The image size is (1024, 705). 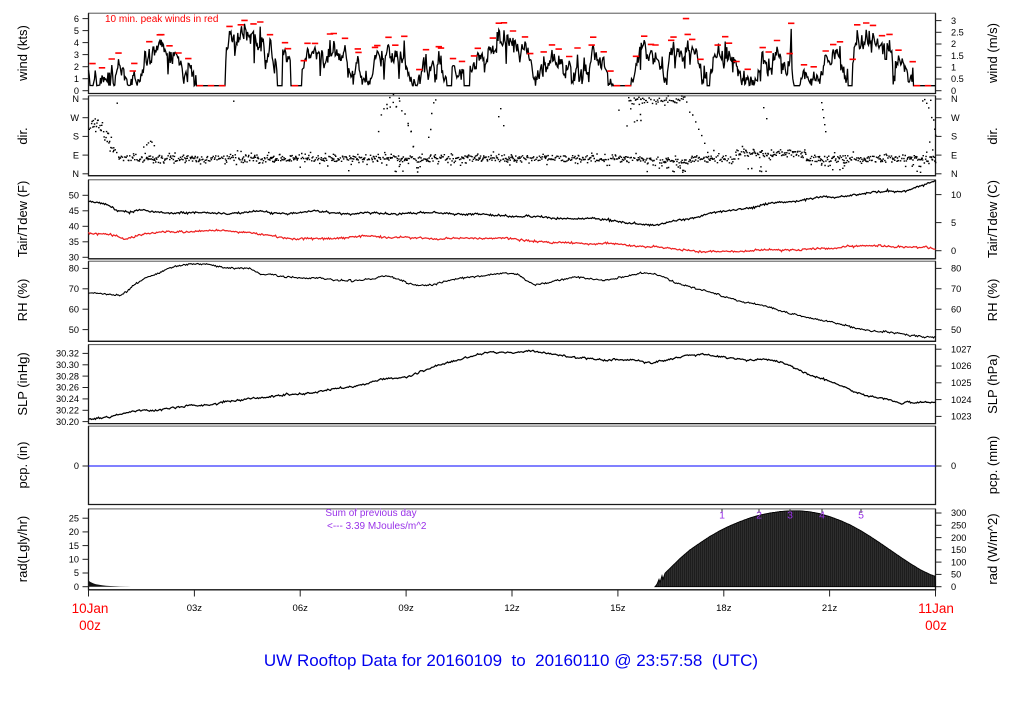 I want to click on svg-text: 100, so click(x=958, y=562).